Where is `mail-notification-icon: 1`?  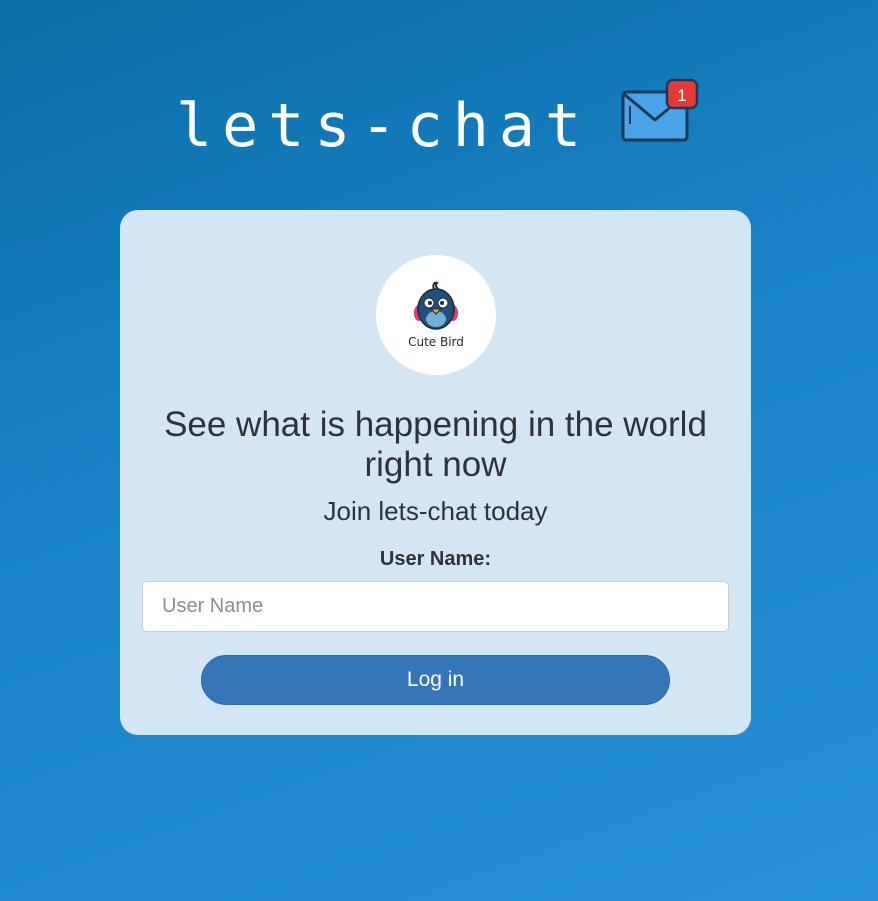 mail-notification-icon: 1 is located at coordinates (660, 111).